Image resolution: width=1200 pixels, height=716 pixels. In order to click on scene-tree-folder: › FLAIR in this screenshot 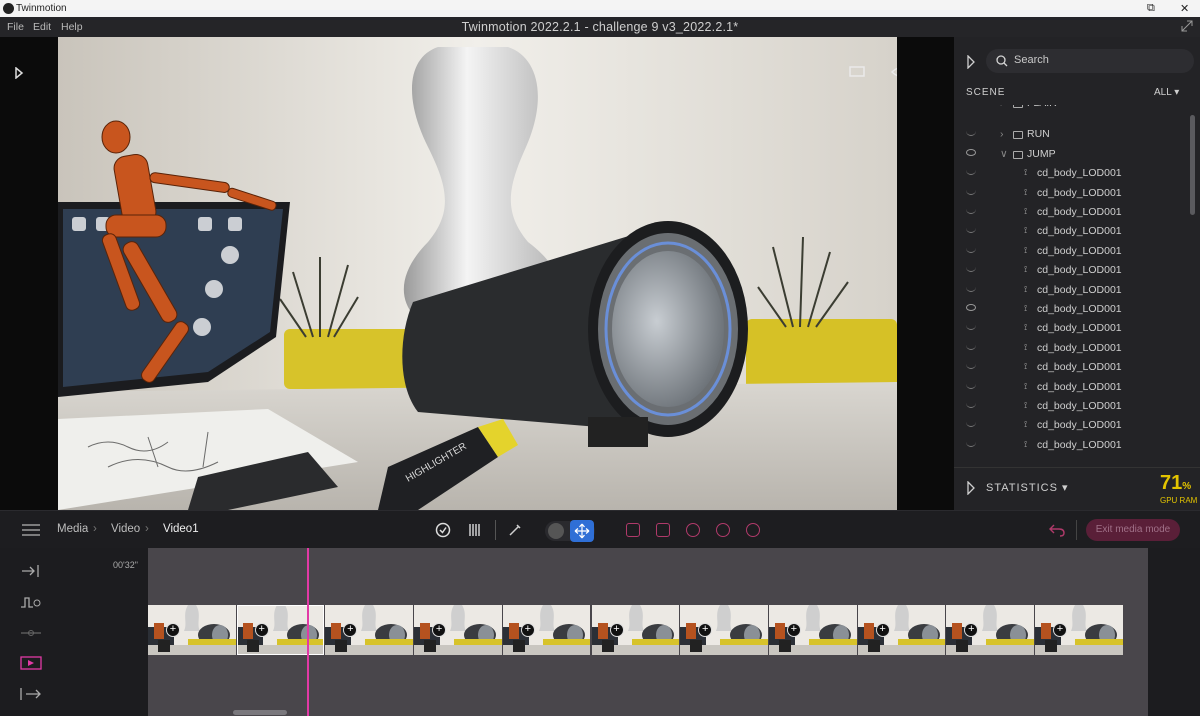, I will do `click(1072, 109)`.